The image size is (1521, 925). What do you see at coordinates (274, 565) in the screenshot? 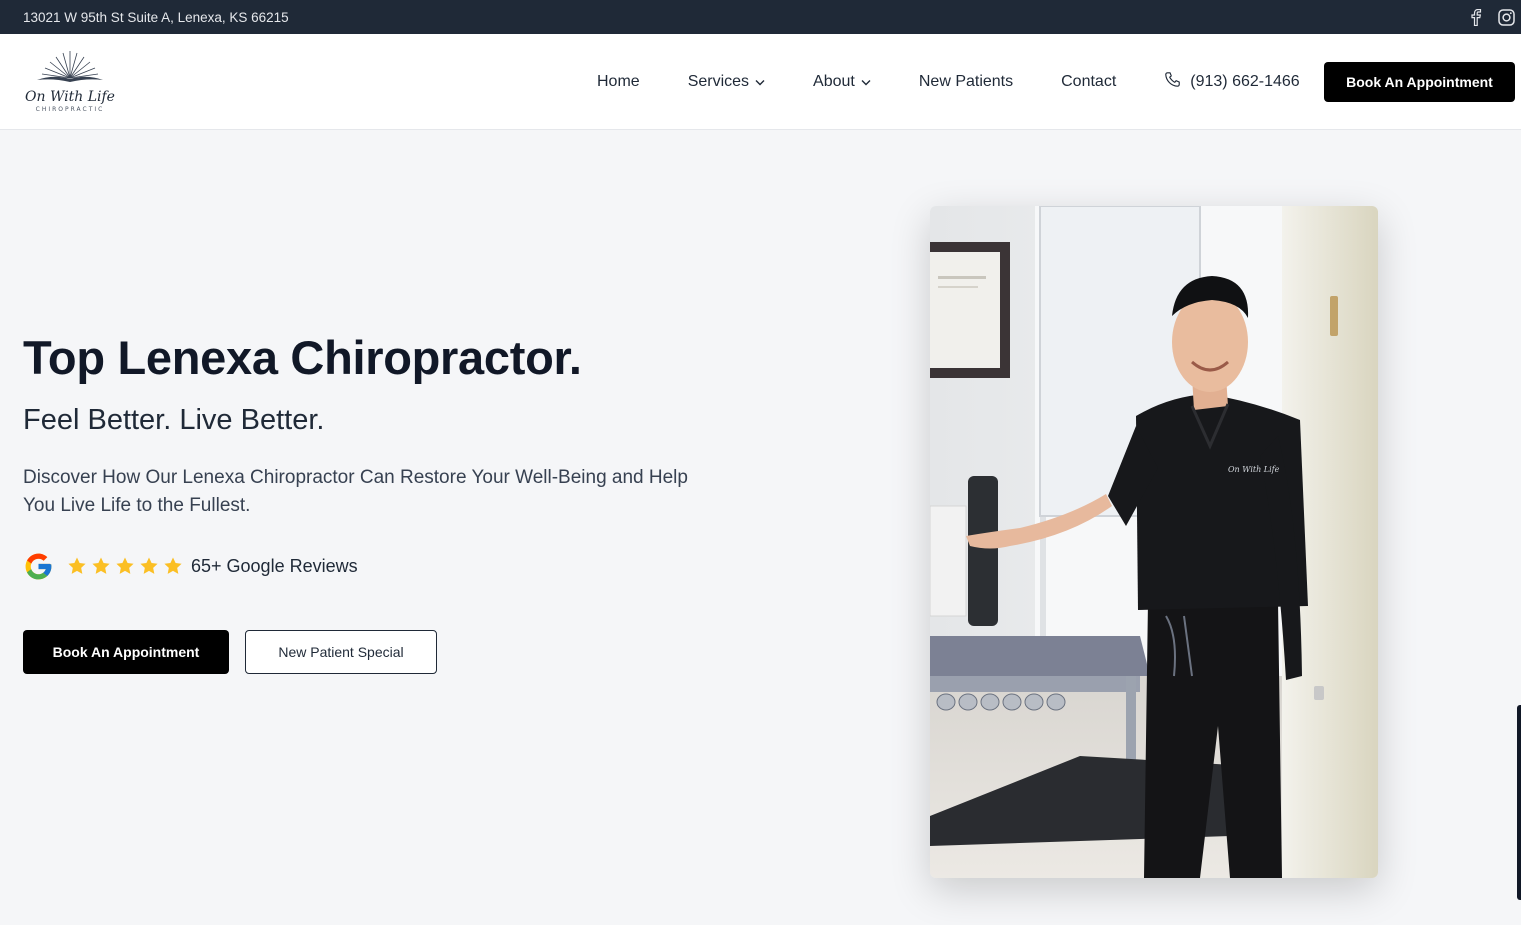
I see `reviews-label: 65+ Google Reviews` at bounding box center [274, 565].